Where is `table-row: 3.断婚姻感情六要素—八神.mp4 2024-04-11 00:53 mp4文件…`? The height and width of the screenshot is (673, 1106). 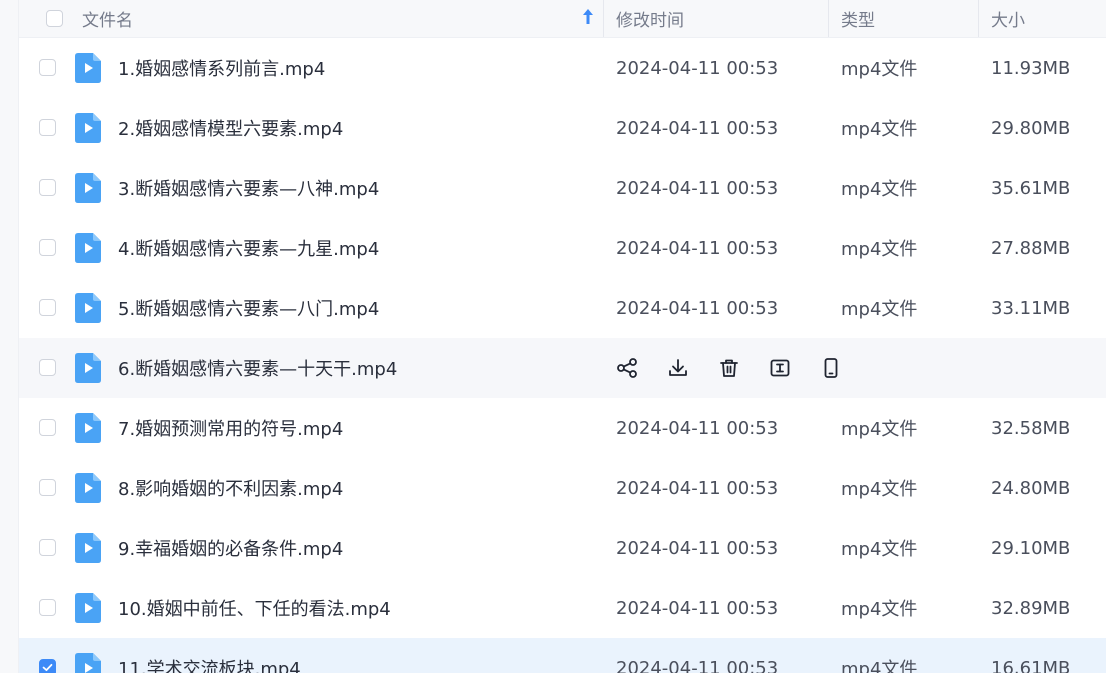 table-row: 3.断婚姻感情六要素—八神.mp4 2024-04-11 00:53 mp4文件… is located at coordinates (562, 188).